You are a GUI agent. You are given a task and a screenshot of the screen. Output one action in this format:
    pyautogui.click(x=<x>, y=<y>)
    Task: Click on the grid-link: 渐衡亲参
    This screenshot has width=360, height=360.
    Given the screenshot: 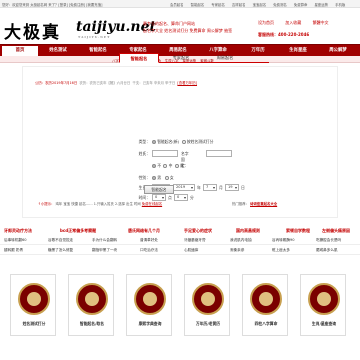 What is the action you would take?
    pyautogui.click(x=237, y=250)
    